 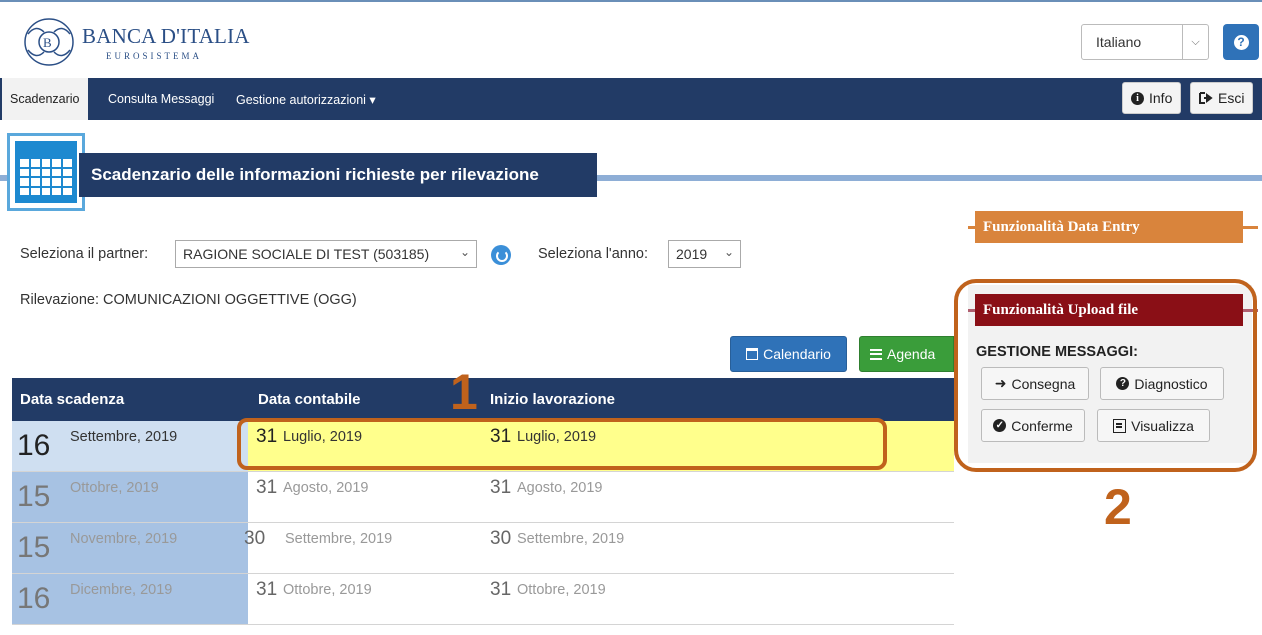 I want to click on start-month: Agosto, 2019, so click(x=560, y=488).